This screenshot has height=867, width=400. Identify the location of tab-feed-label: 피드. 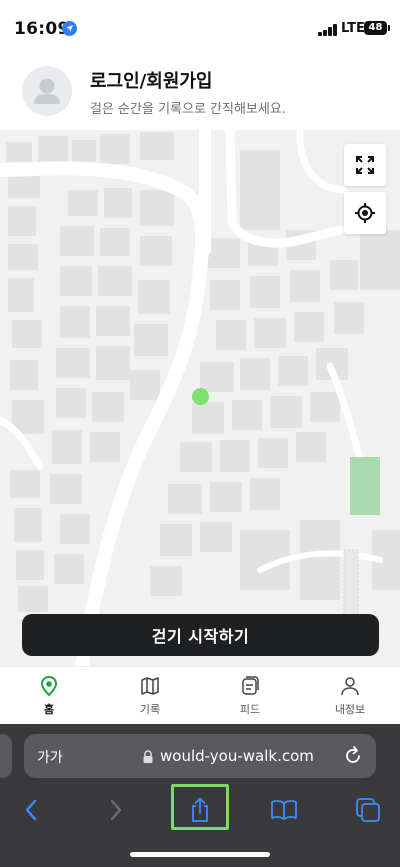
(250, 709).